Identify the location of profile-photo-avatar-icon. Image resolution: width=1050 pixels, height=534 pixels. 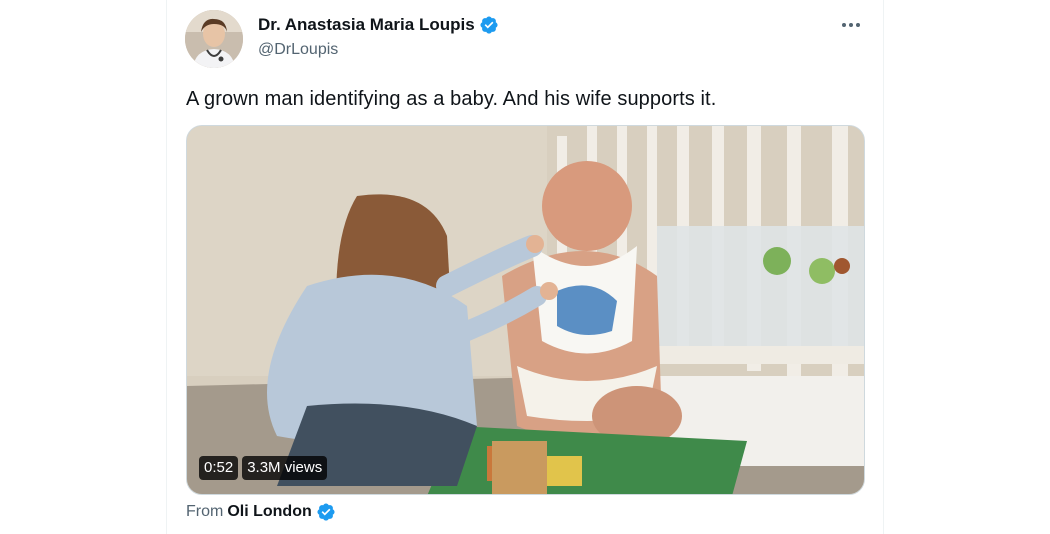
(214, 39).